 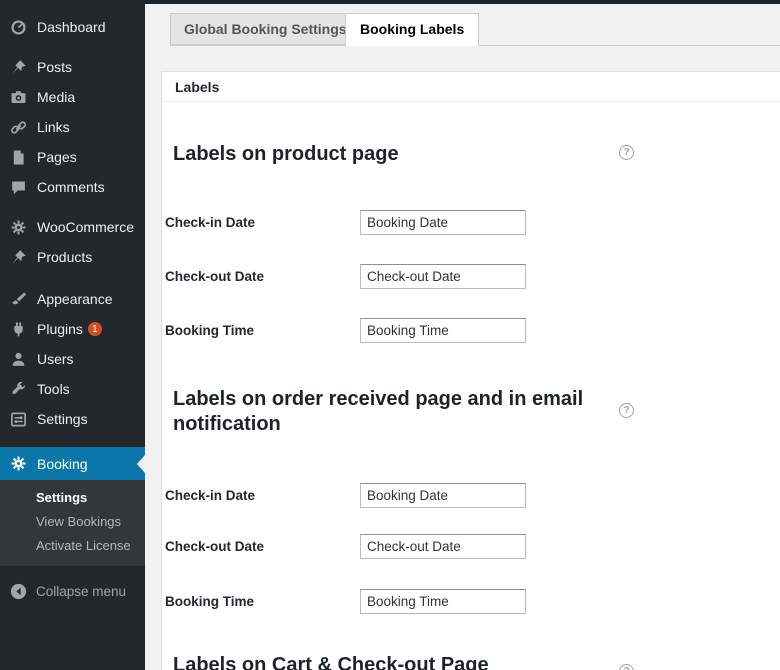 I want to click on plugins-update-badge: 1, so click(x=94, y=329).